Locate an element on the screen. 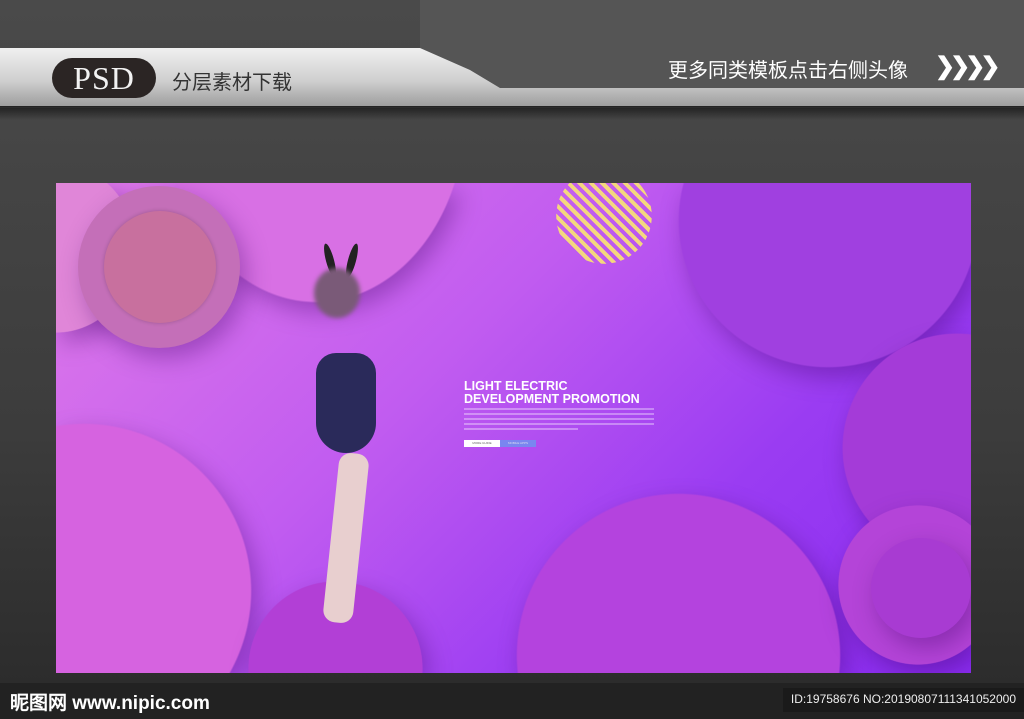 The height and width of the screenshot is (719, 1024). more-templates-link: 更多同类模板点击右侧头像 is located at coordinates (788, 68).